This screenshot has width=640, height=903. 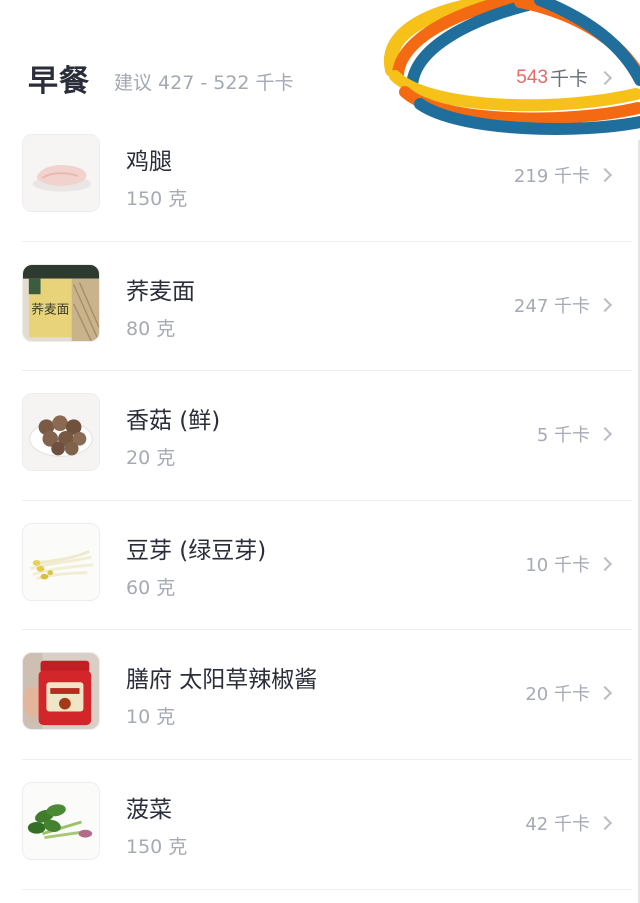 What do you see at coordinates (557, 695) in the screenshot?
I see `food-calories-text: 20 千卡` at bounding box center [557, 695].